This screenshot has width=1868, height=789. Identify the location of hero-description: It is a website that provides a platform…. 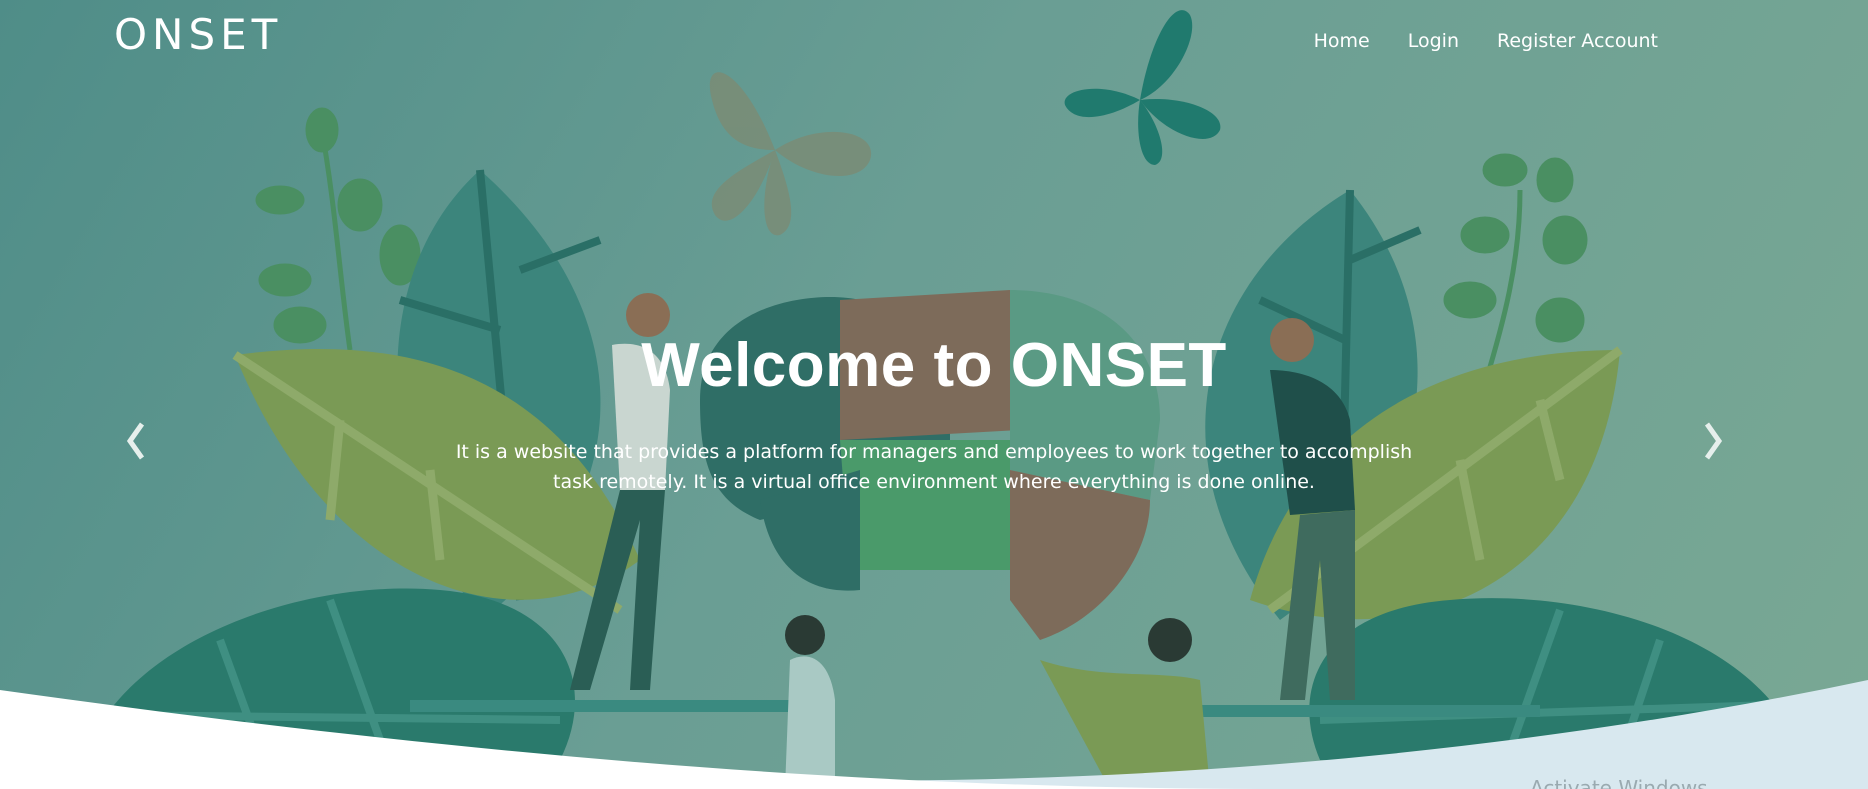
(934, 467).